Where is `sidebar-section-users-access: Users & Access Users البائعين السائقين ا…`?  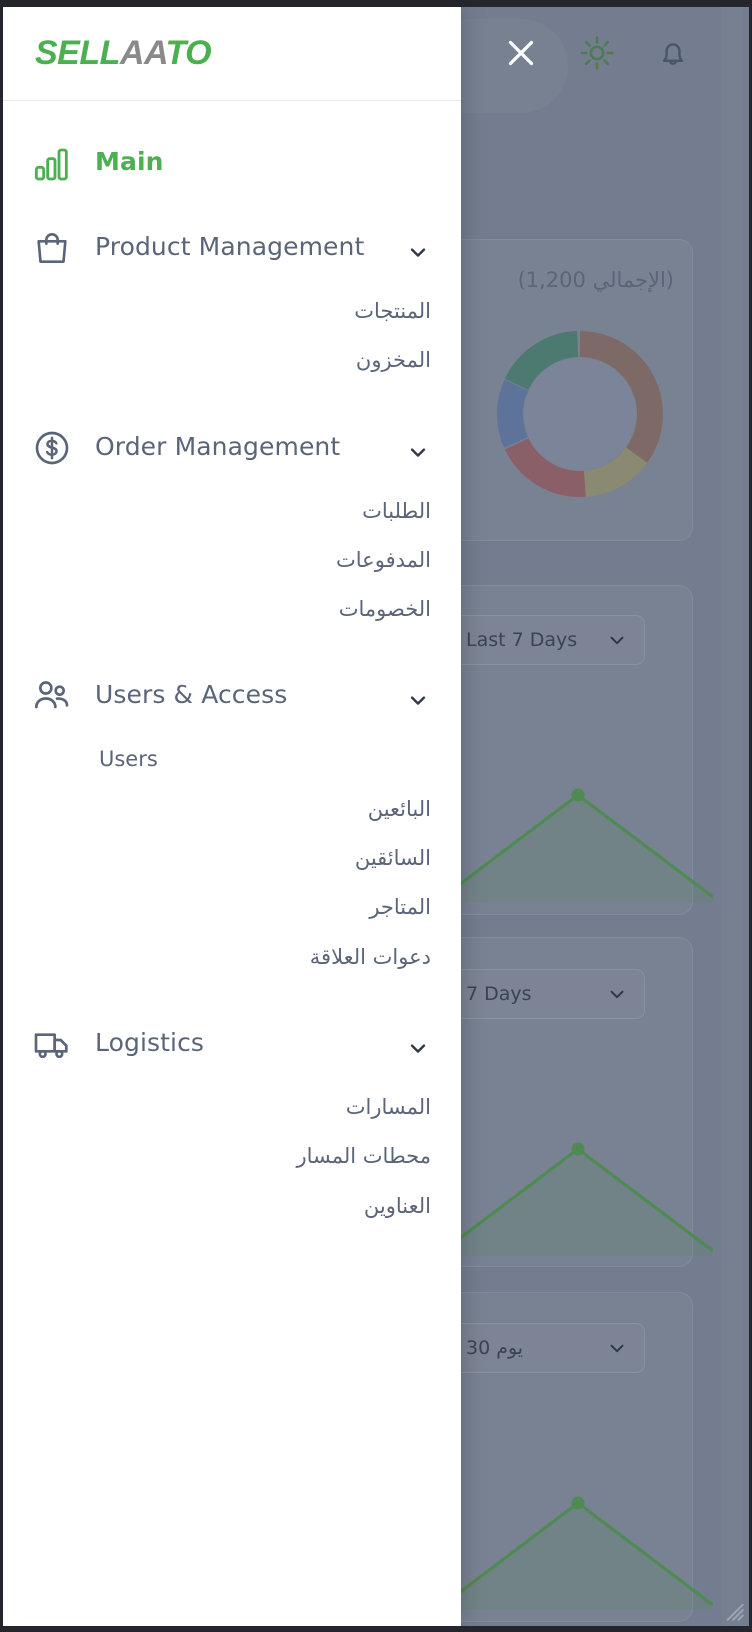 sidebar-section-users-access: Users & Access Users البائعين السائقين ا… is located at coordinates (232, 837).